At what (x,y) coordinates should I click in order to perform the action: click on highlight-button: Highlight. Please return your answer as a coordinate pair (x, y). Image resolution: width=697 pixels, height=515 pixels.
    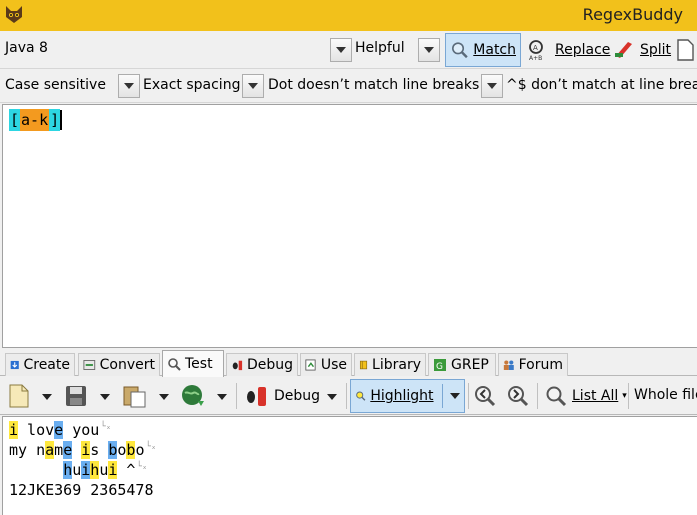
    Looking at the image, I should click on (407, 396).